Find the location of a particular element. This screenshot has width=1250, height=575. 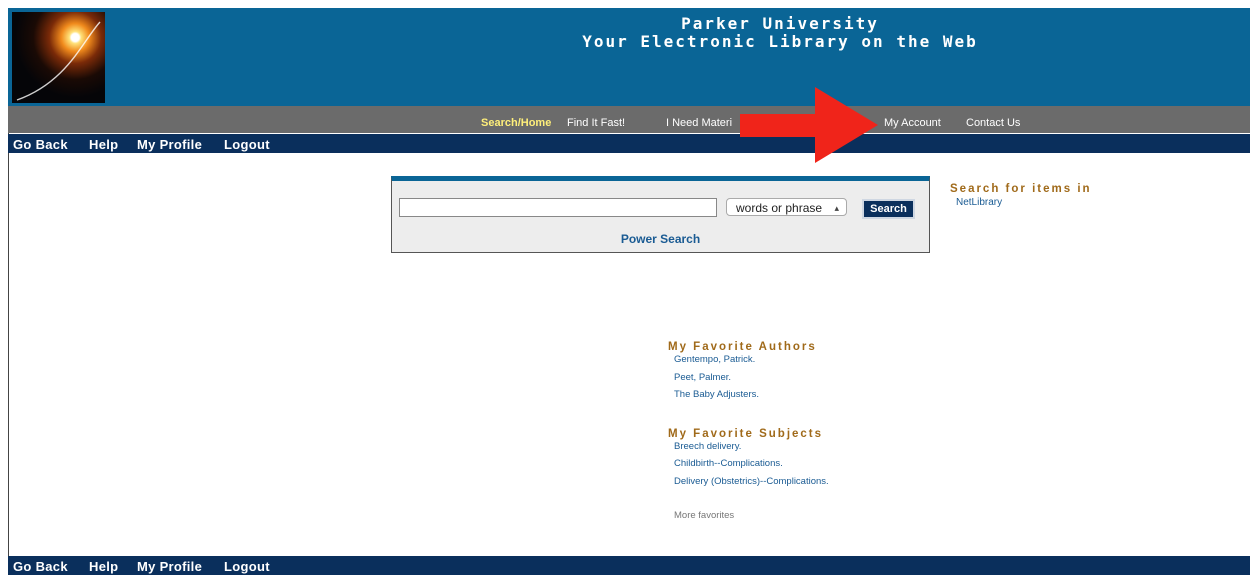

favorite-author-item: Gentempo, Patrick. is located at coordinates (714, 359).